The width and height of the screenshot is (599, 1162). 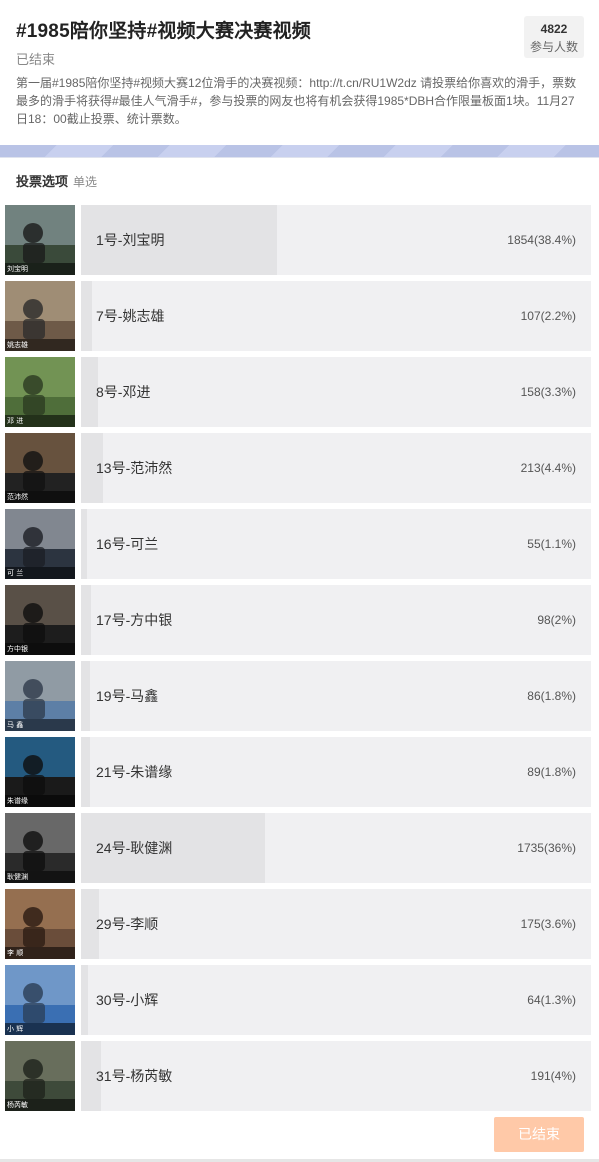 I want to click on option-thumbnail: 范沛然, so click(x=40, y=468).